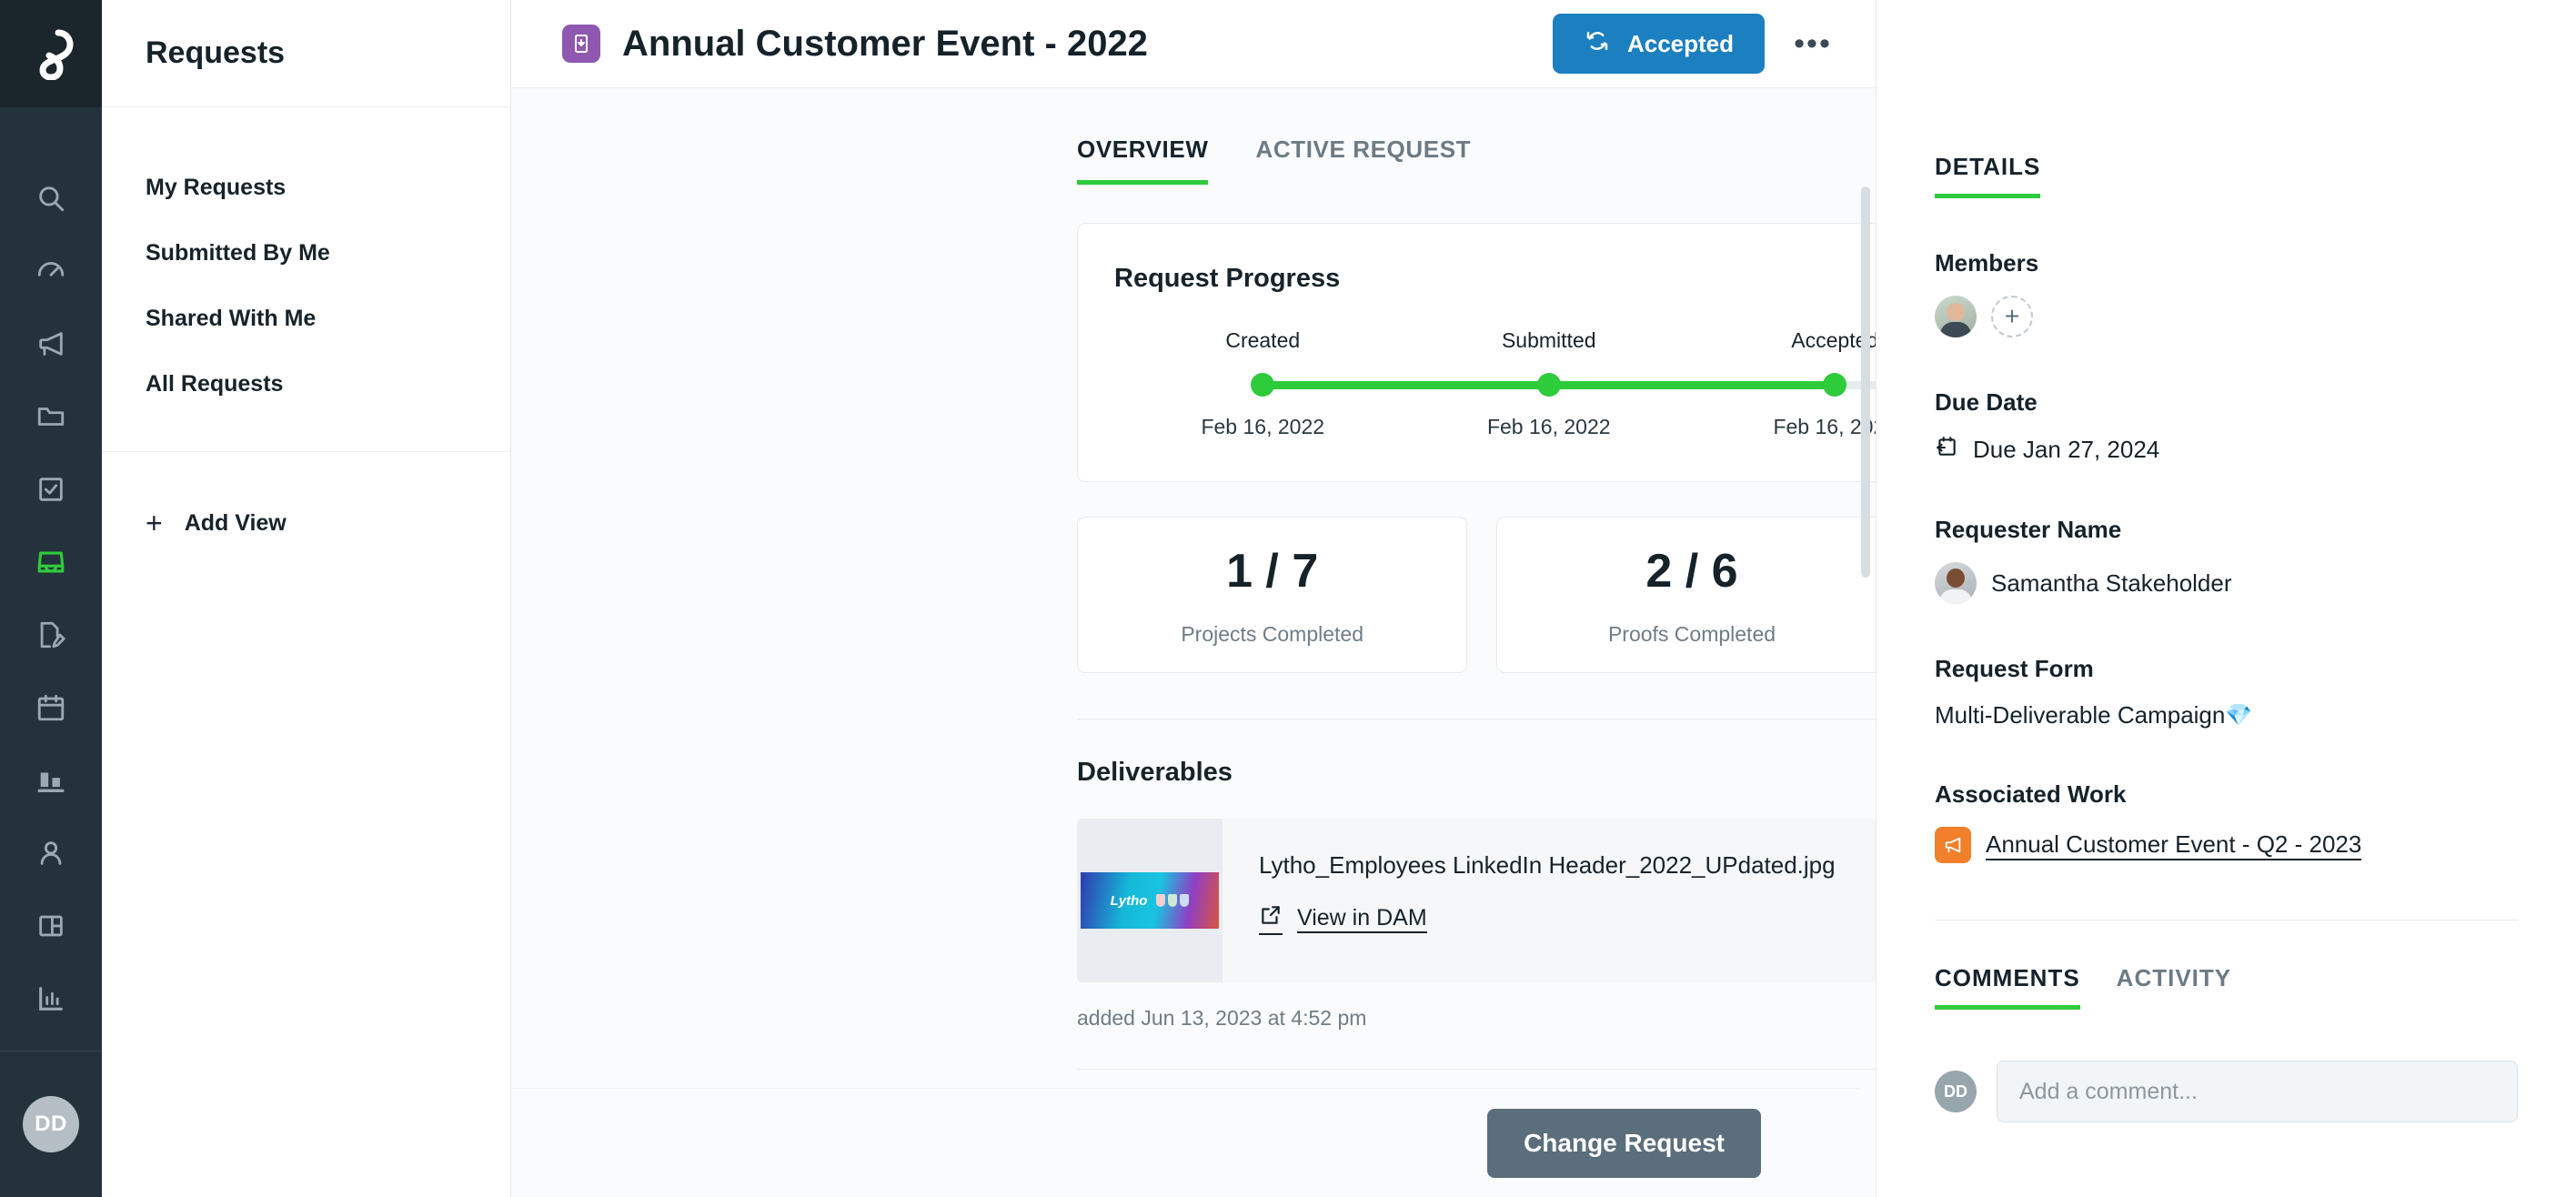 This screenshot has height=1197, width=2576. I want to click on rail-item-search, so click(51, 198).